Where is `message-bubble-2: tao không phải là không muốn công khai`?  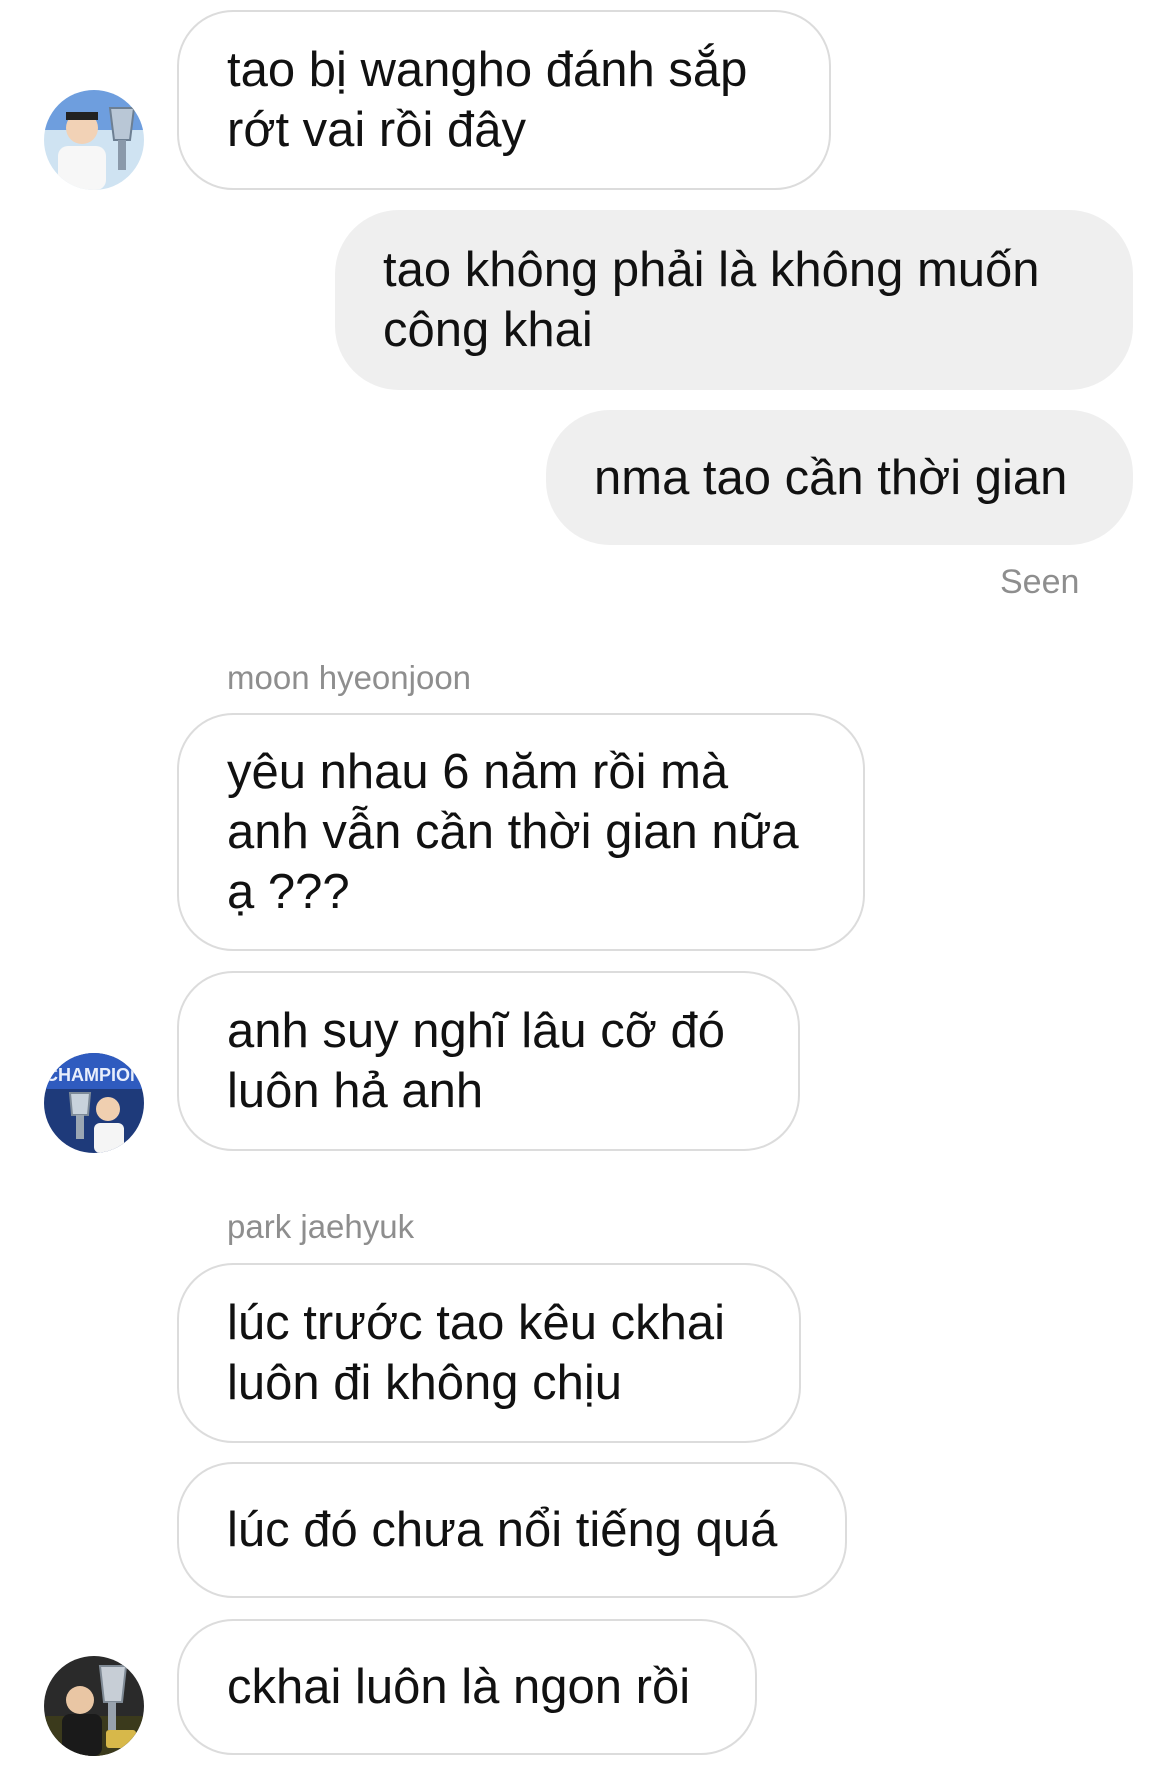
message-bubble-2: tao không phải là không muốn công khai is located at coordinates (734, 300).